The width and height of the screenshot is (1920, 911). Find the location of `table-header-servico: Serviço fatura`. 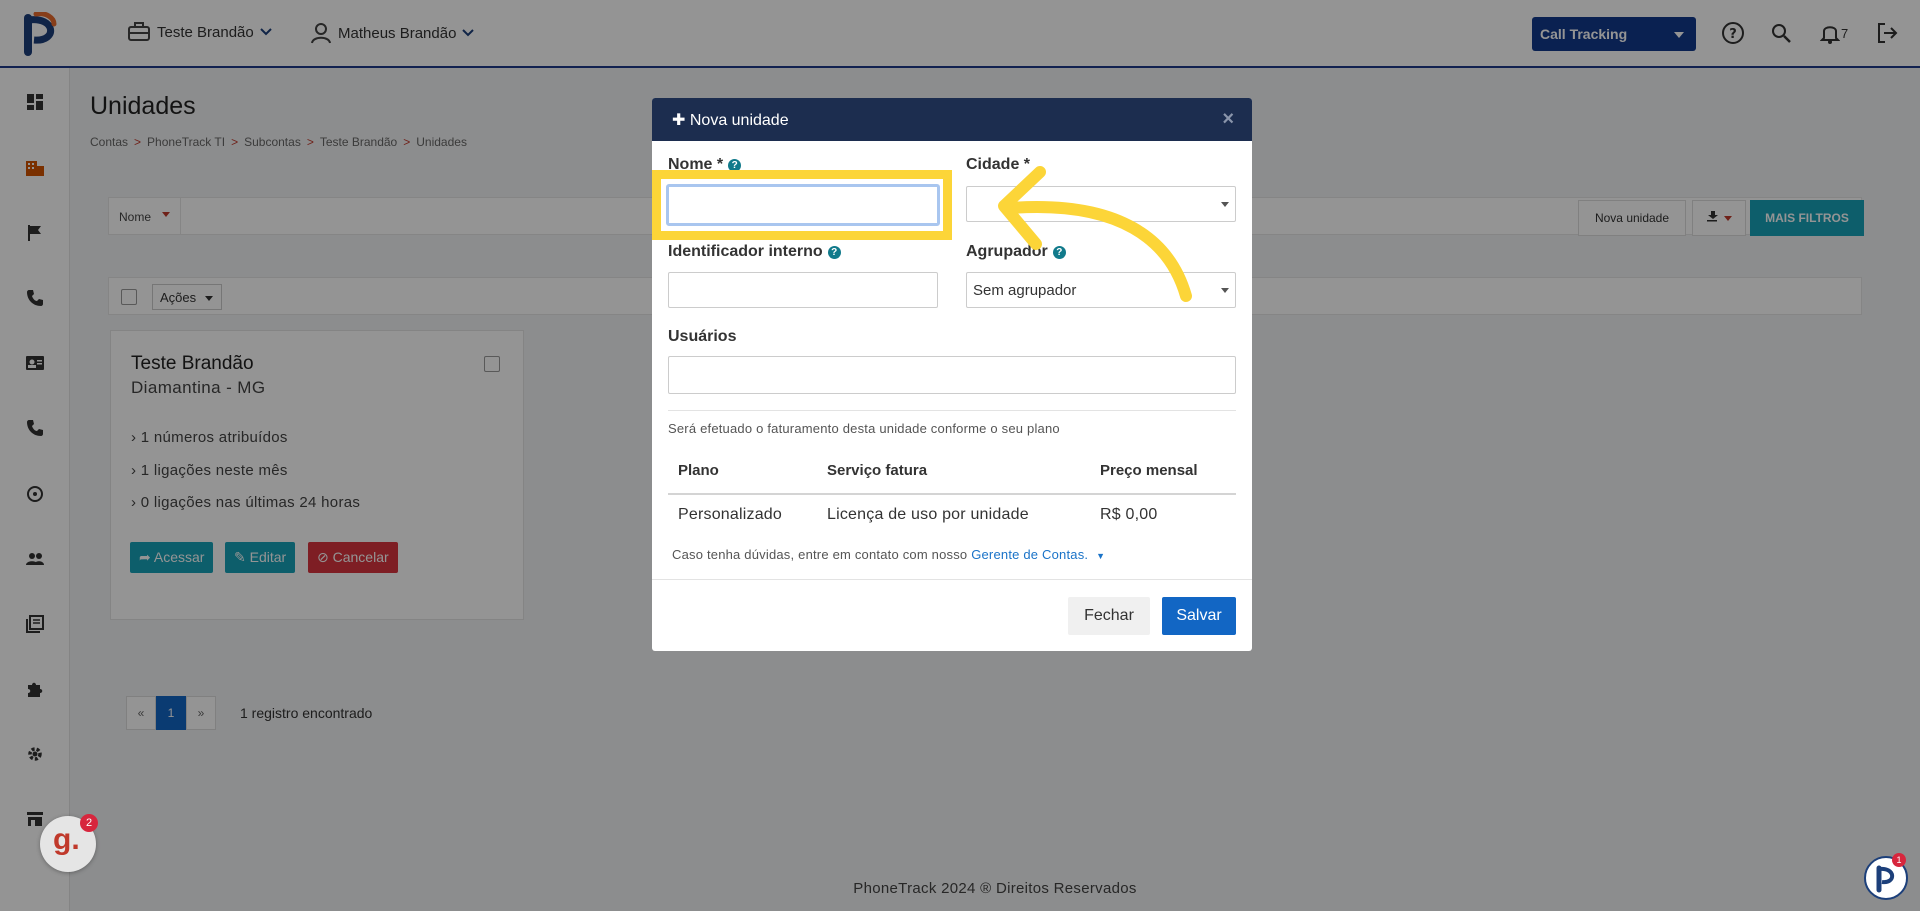

table-header-servico: Serviço fatura is located at coordinates (877, 470).